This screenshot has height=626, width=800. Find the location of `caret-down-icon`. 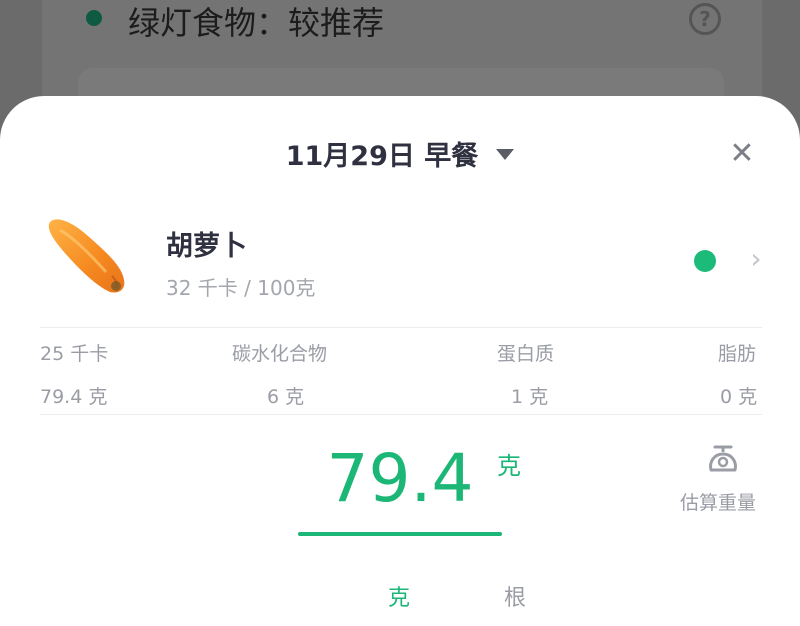

caret-down-icon is located at coordinates (505, 154).